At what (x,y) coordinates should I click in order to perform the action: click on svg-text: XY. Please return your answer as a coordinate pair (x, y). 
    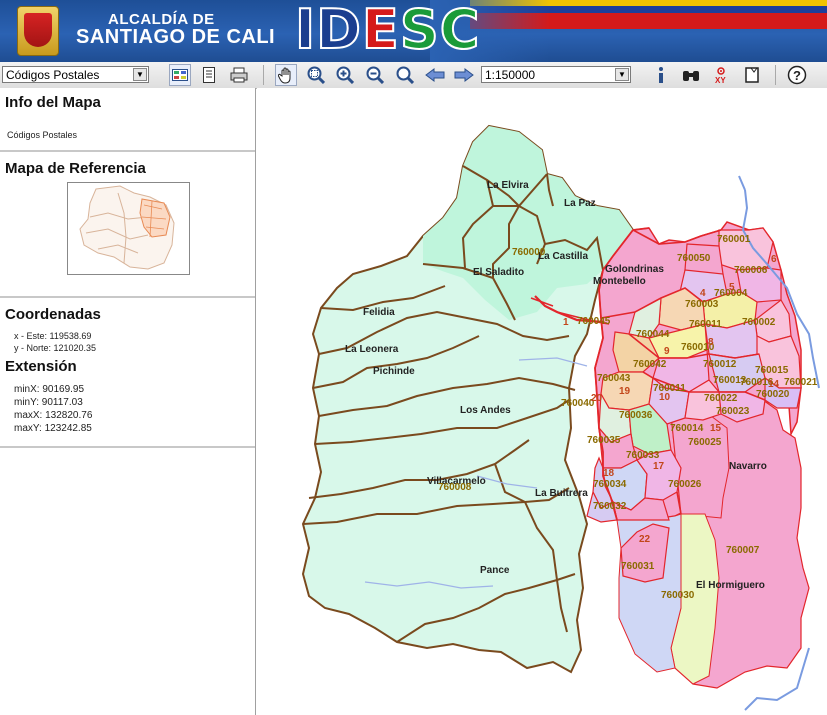
    Looking at the image, I should click on (720, 80).